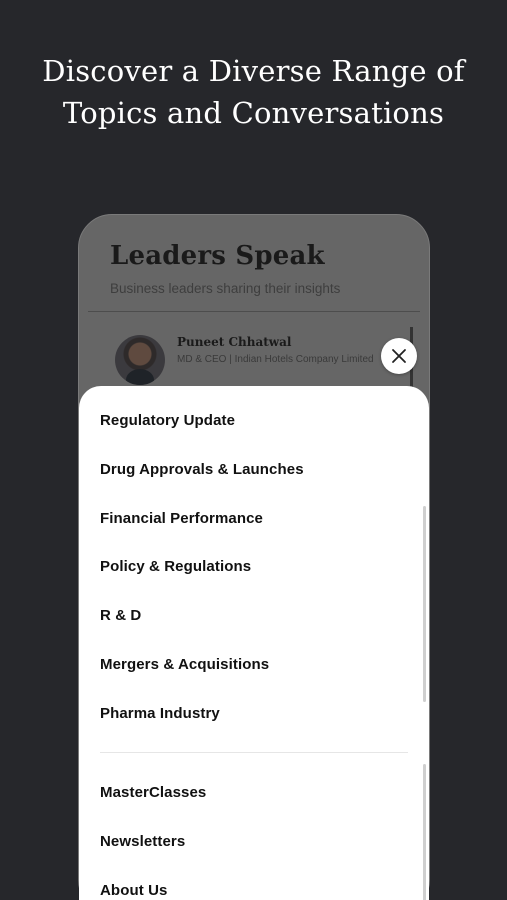 This screenshot has width=507, height=900. What do you see at coordinates (140, 360) in the screenshot?
I see `avatar` at bounding box center [140, 360].